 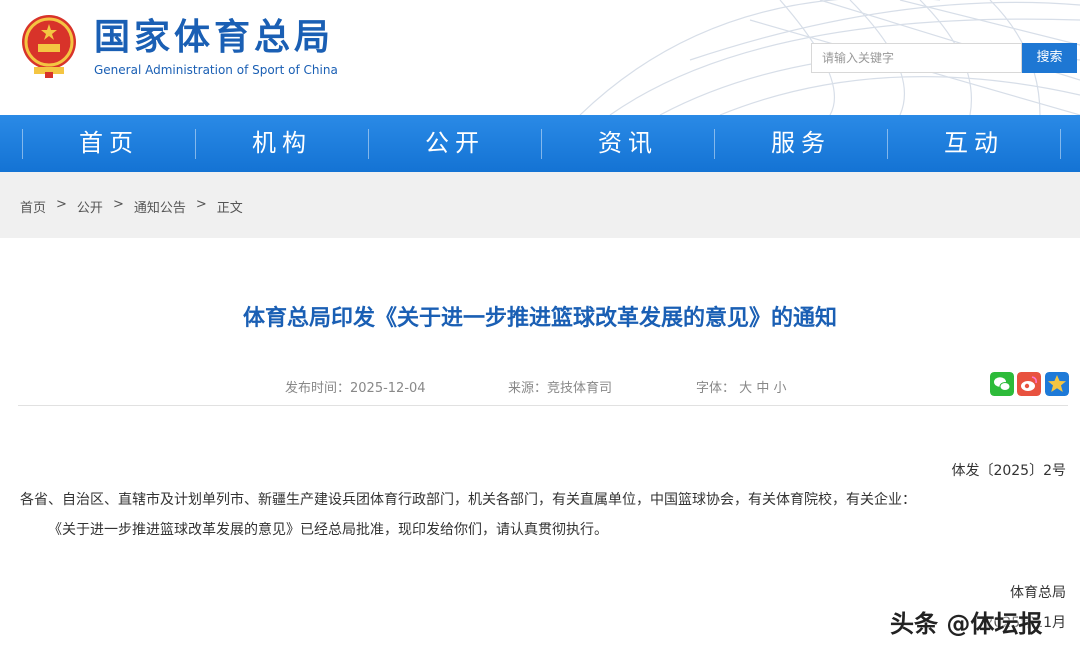 I want to click on breadcrumb-bar: 首页 > 公开 > 通知公告 > 正文, so click(x=540, y=205).